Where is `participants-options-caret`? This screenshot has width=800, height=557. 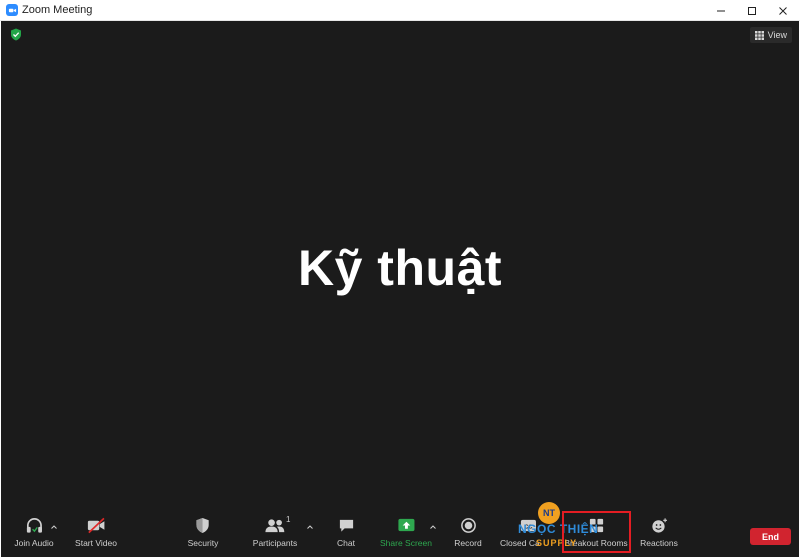
participants-options-caret is located at coordinates (310, 523).